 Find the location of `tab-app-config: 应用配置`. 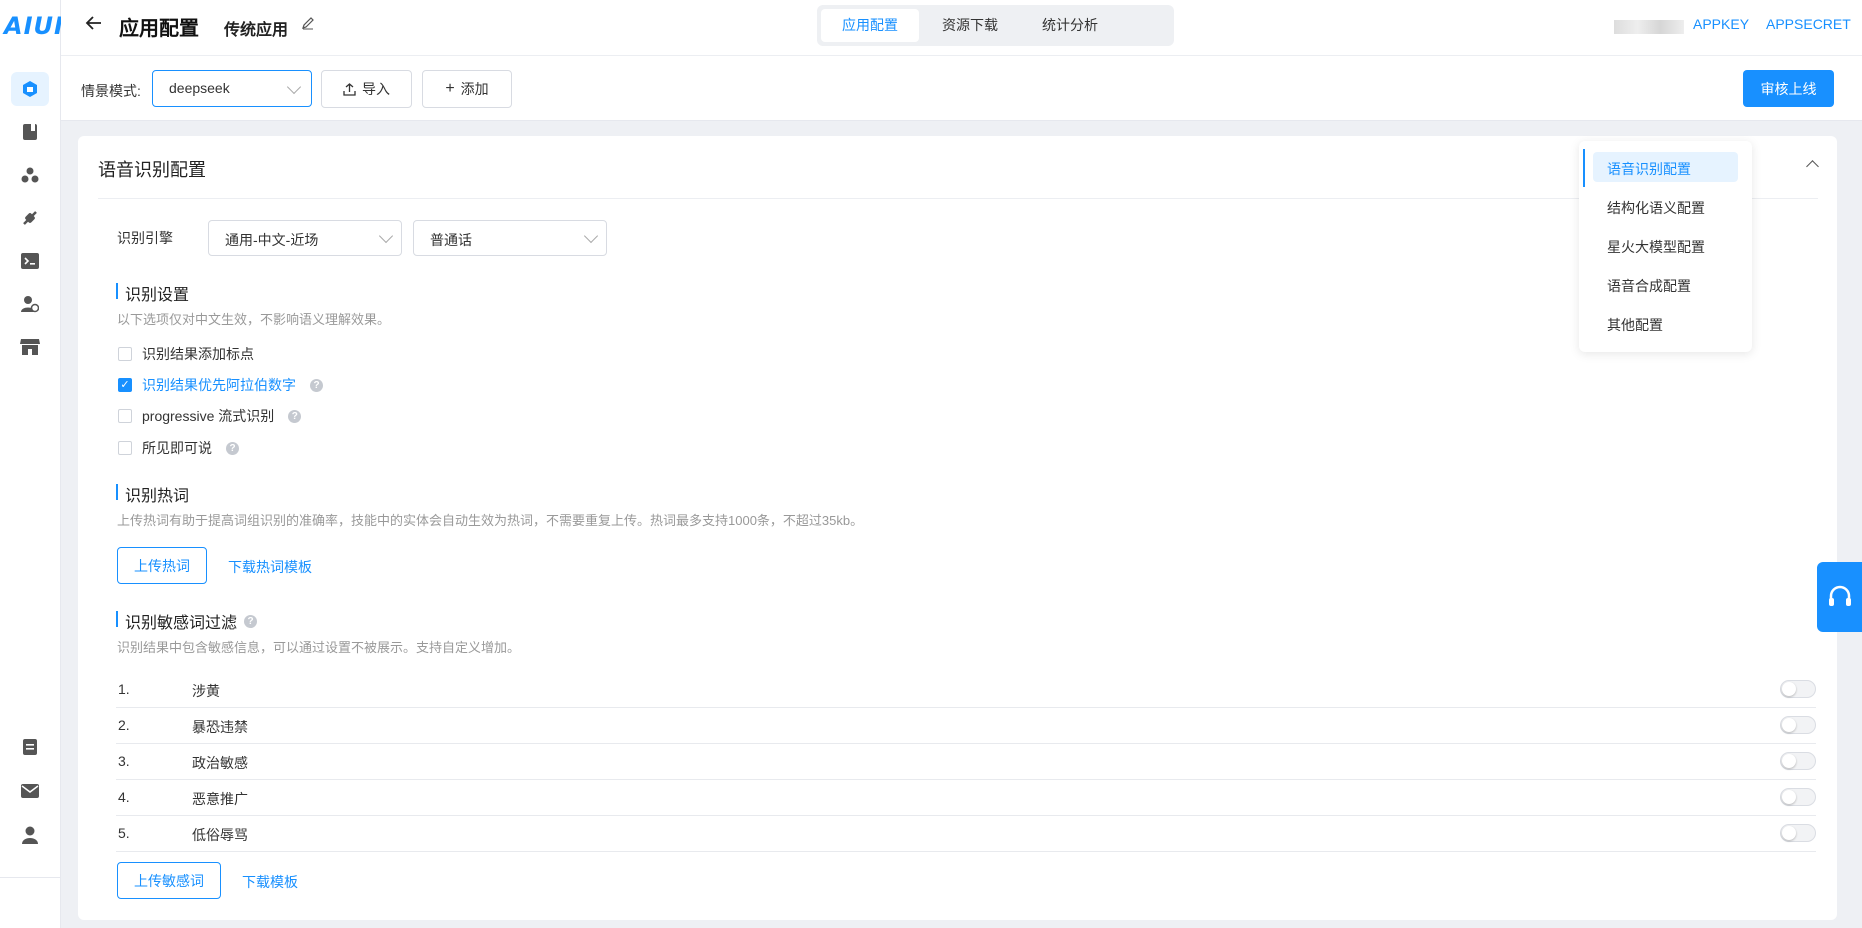

tab-app-config: 应用配置 is located at coordinates (870, 25).